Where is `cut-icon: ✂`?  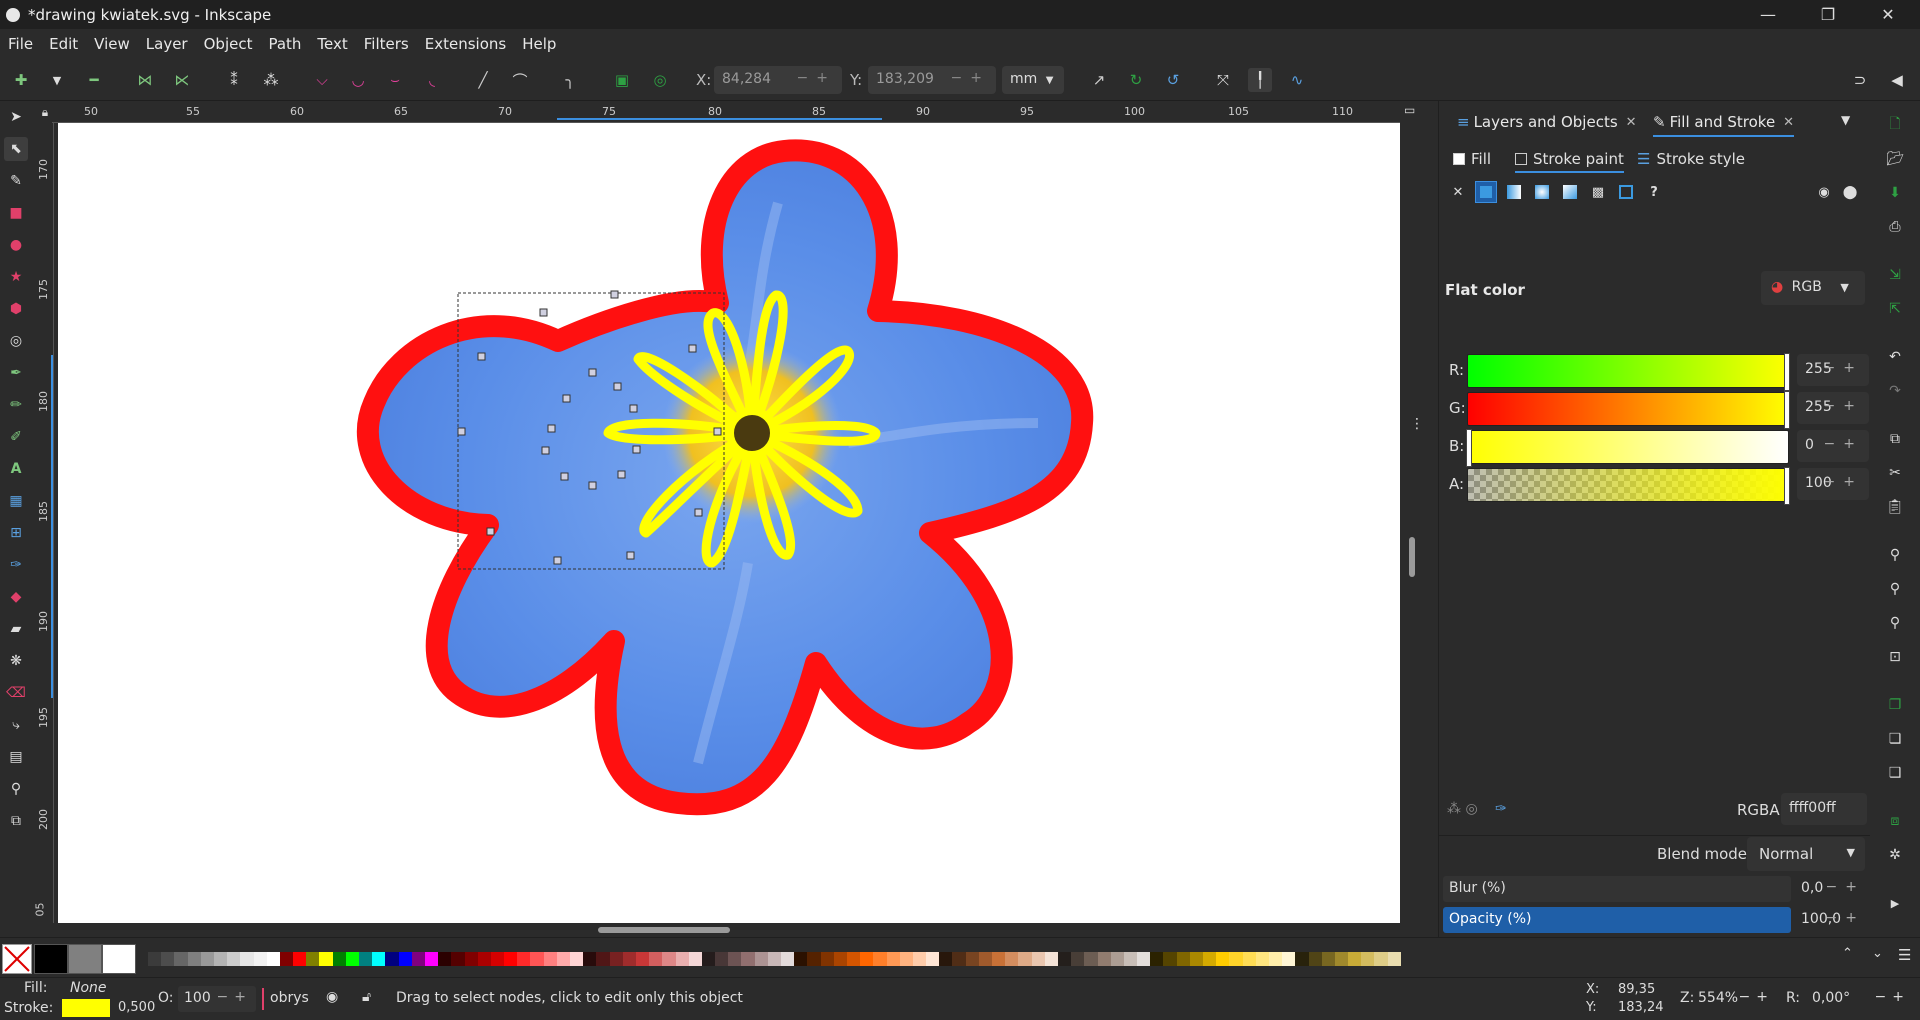 cut-icon: ✂ is located at coordinates (1895, 473).